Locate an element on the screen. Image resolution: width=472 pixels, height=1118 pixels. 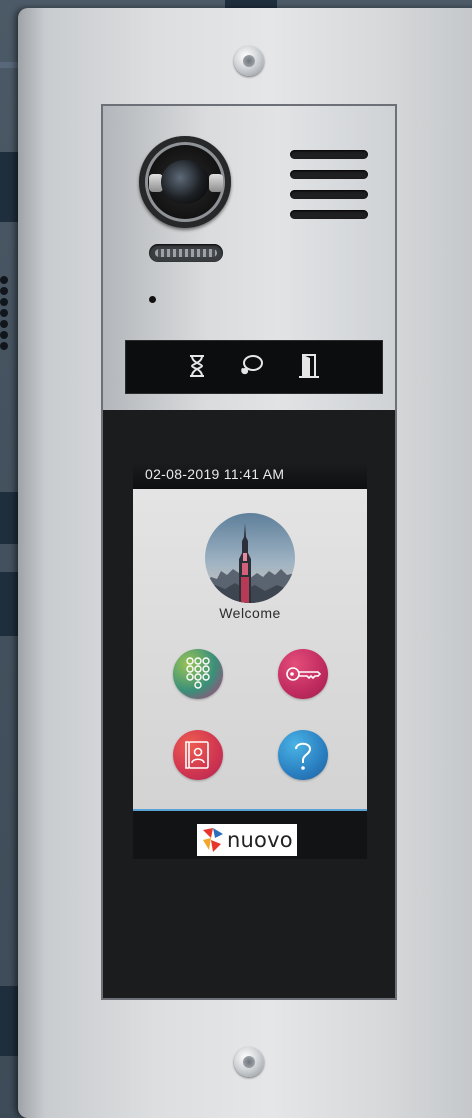
welcome-label: Welcome is located at coordinates (250, 613).